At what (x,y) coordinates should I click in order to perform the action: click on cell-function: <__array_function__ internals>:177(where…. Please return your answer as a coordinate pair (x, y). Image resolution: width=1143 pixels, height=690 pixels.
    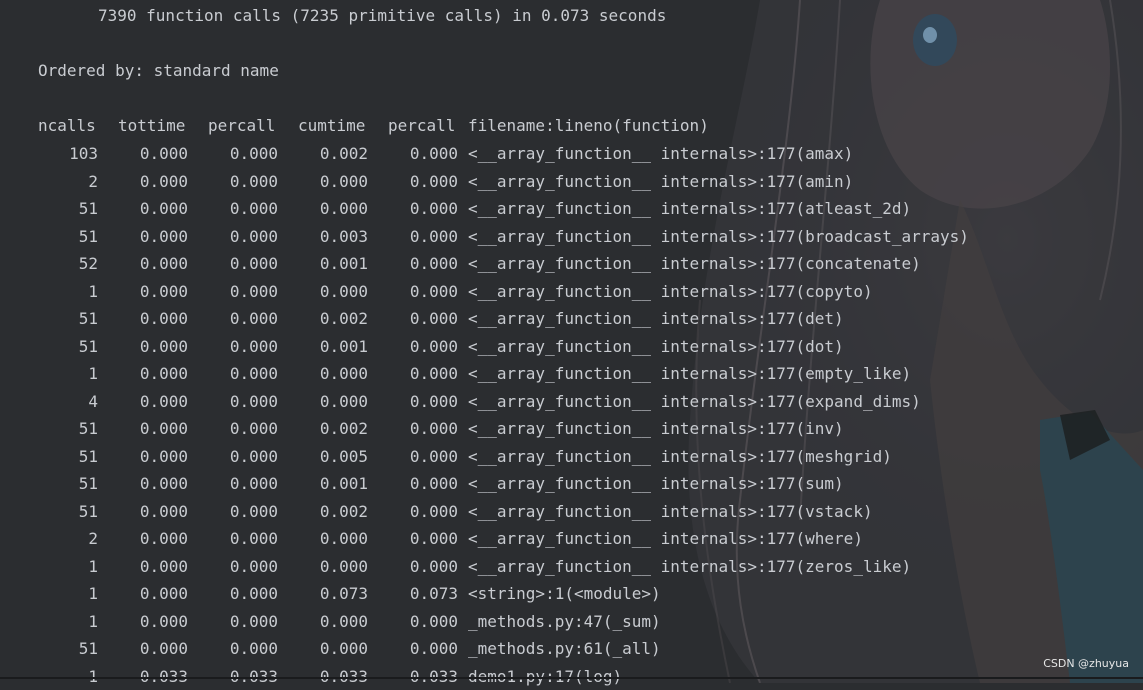
    Looking at the image, I should click on (665, 538).